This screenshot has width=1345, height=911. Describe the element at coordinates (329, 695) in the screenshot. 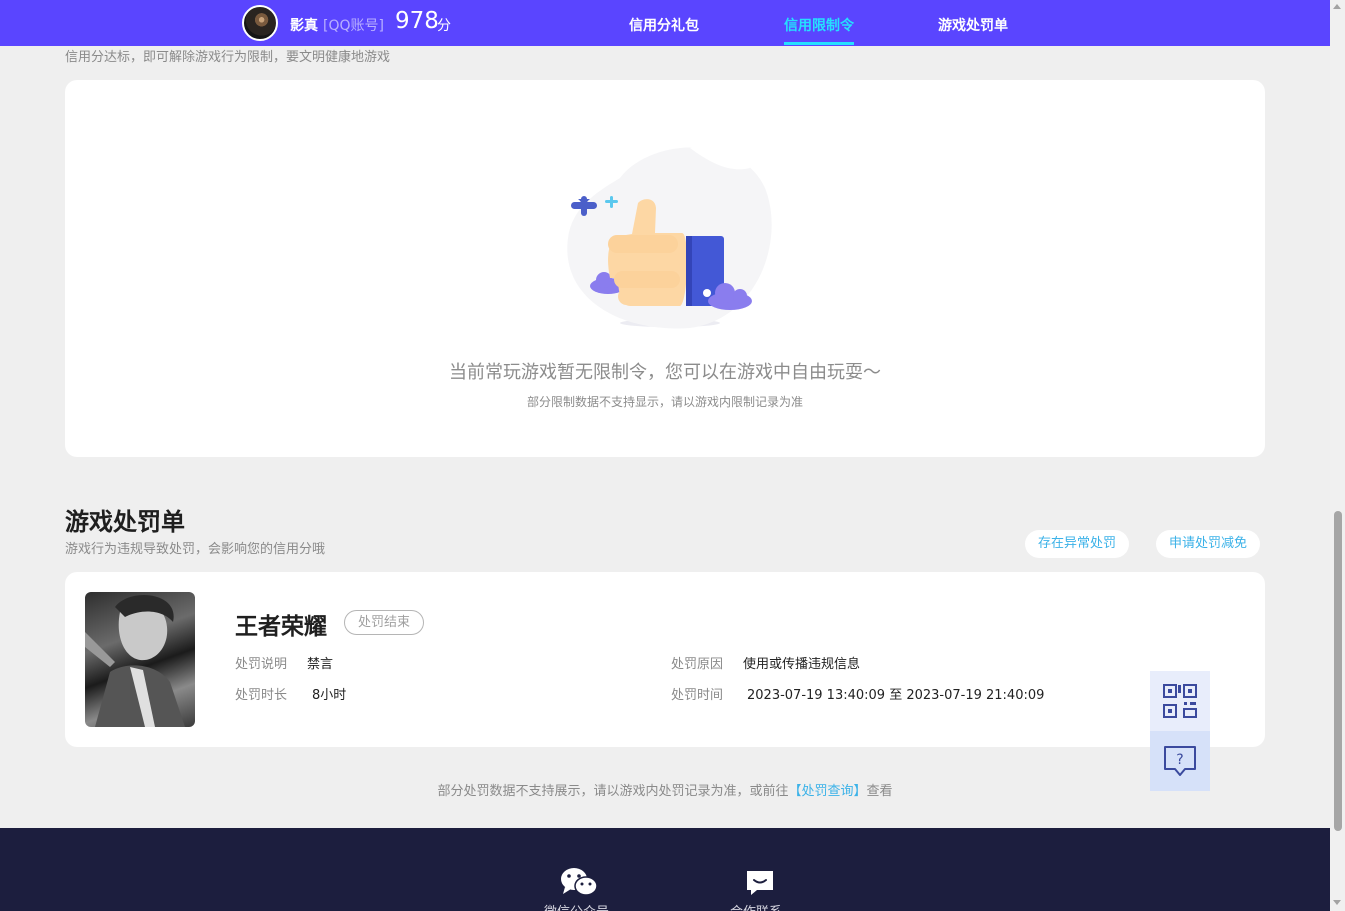

I see `penalty-duration-value: 8小时` at that location.